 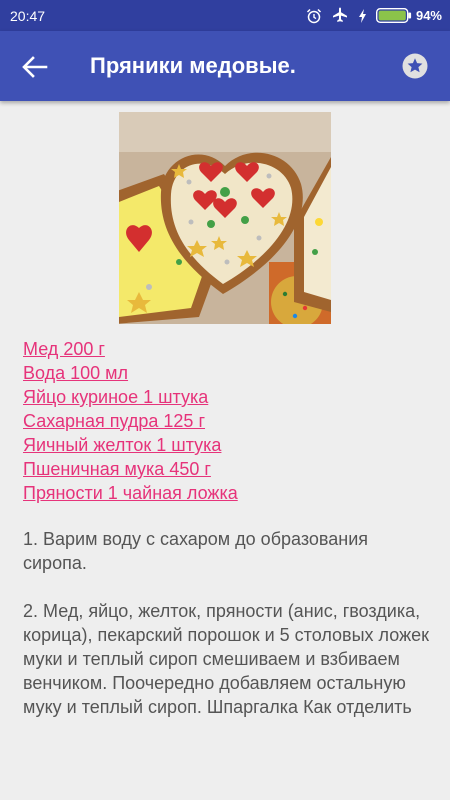 What do you see at coordinates (393, 15) in the screenshot?
I see `battery-icon` at bounding box center [393, 15].